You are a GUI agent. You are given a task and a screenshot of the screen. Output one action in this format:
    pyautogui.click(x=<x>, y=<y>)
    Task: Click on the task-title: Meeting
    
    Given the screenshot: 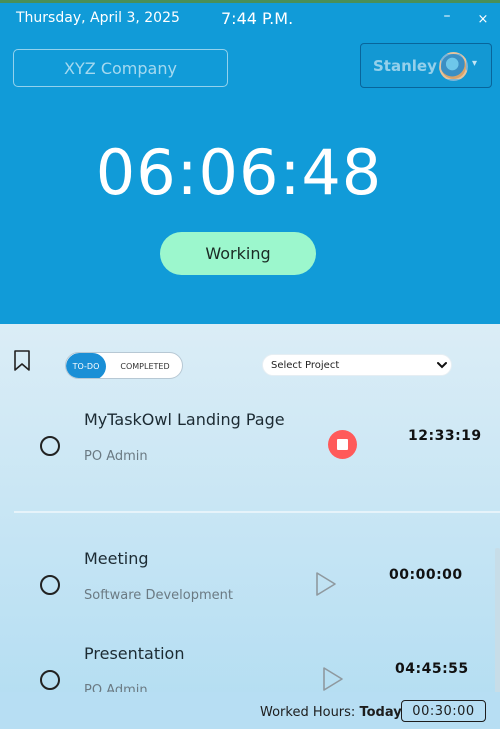 What is the action you would take?
    pyautogui.click(x=116, y=558)
    